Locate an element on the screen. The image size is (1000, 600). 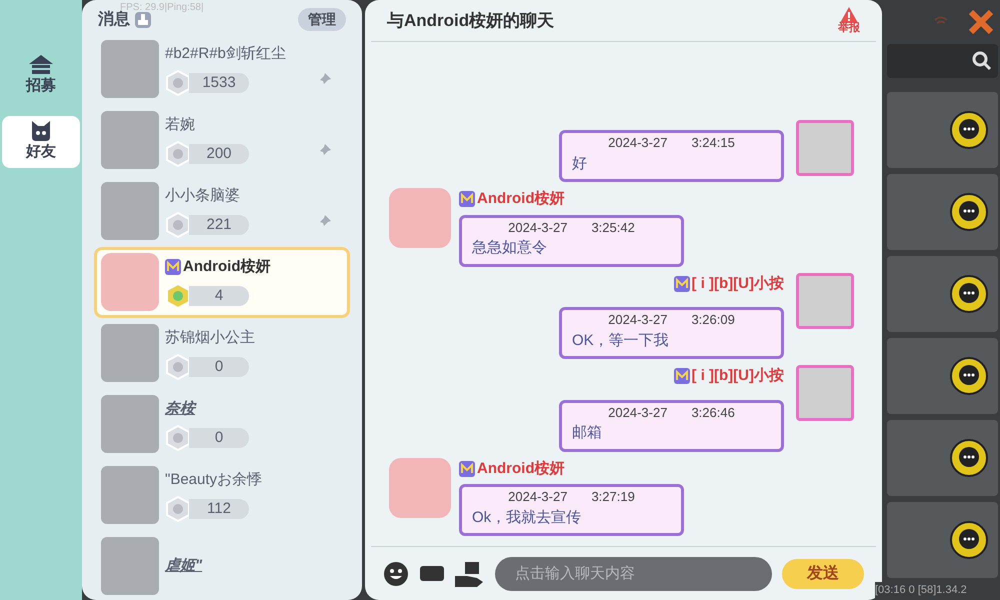
report-button: 举报 is located at coordinates (849, 20).